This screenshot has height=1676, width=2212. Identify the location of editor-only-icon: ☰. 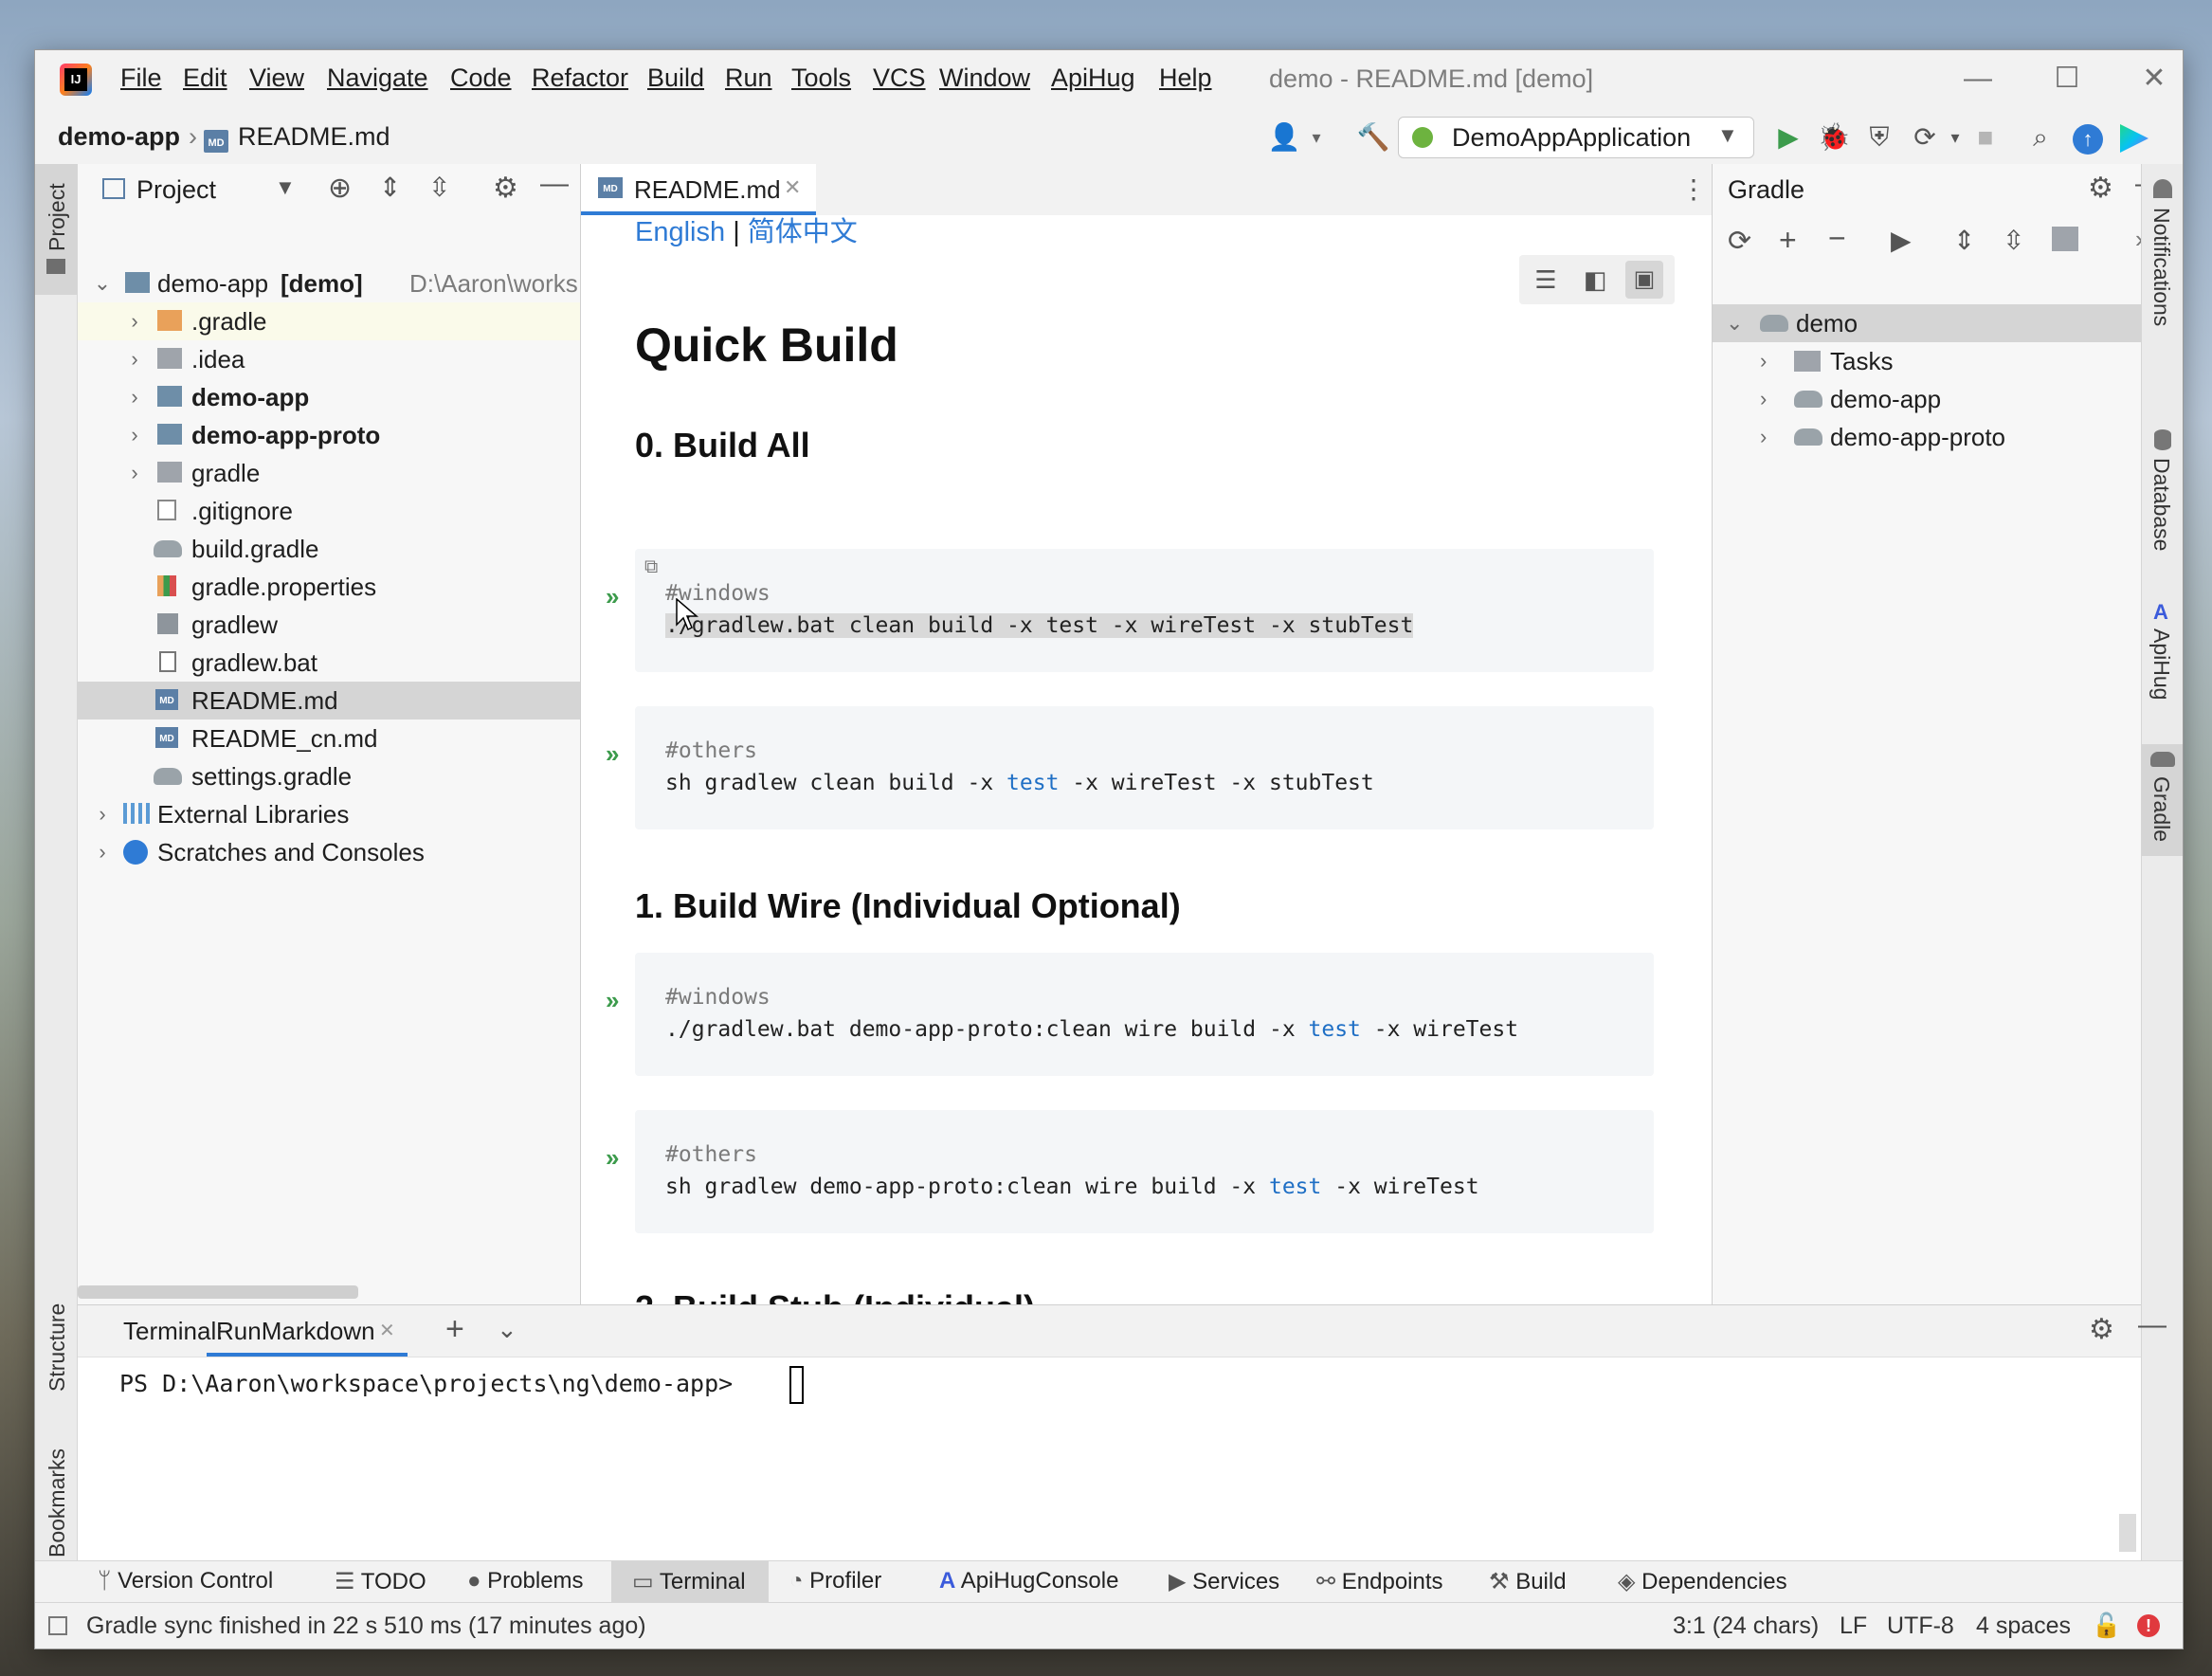
(1546, 280).